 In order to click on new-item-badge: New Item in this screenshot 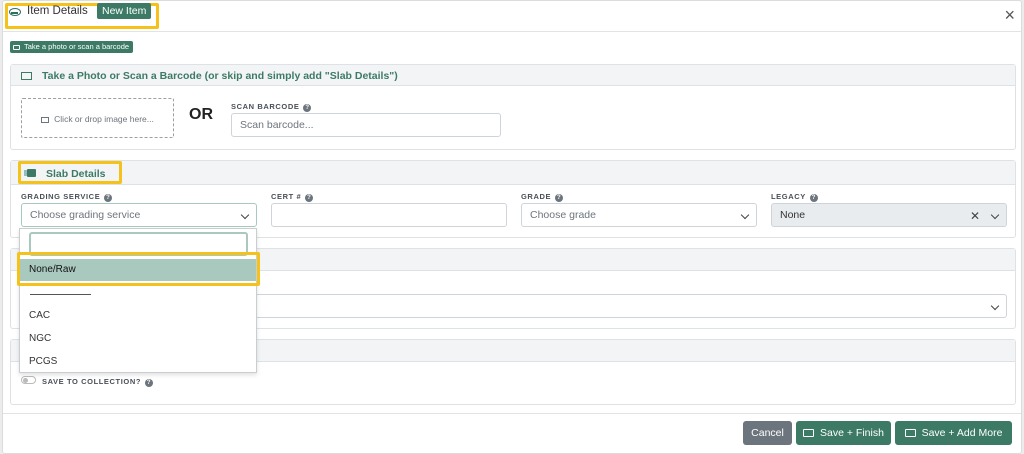, I will do `click(124, 11)`.